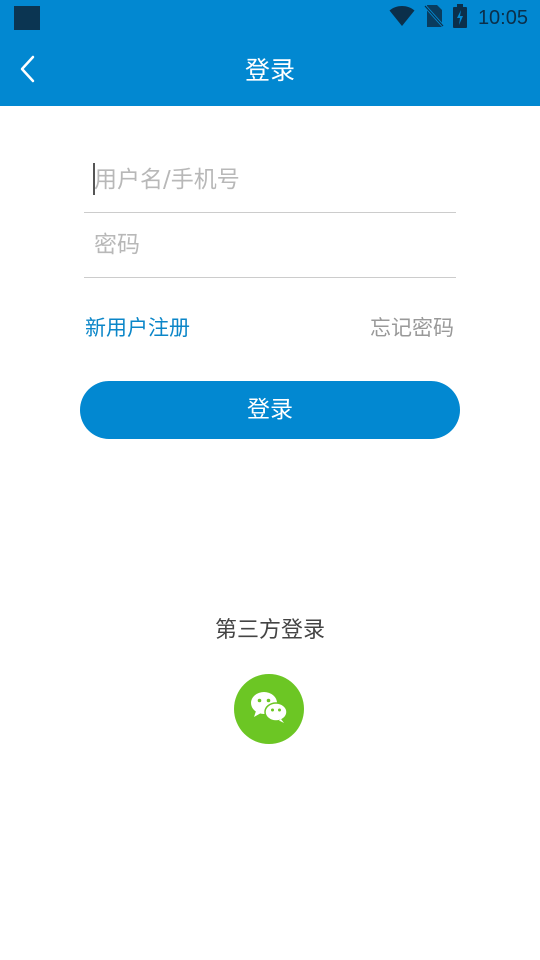  I want to click on text-caret, so click(94, 179).